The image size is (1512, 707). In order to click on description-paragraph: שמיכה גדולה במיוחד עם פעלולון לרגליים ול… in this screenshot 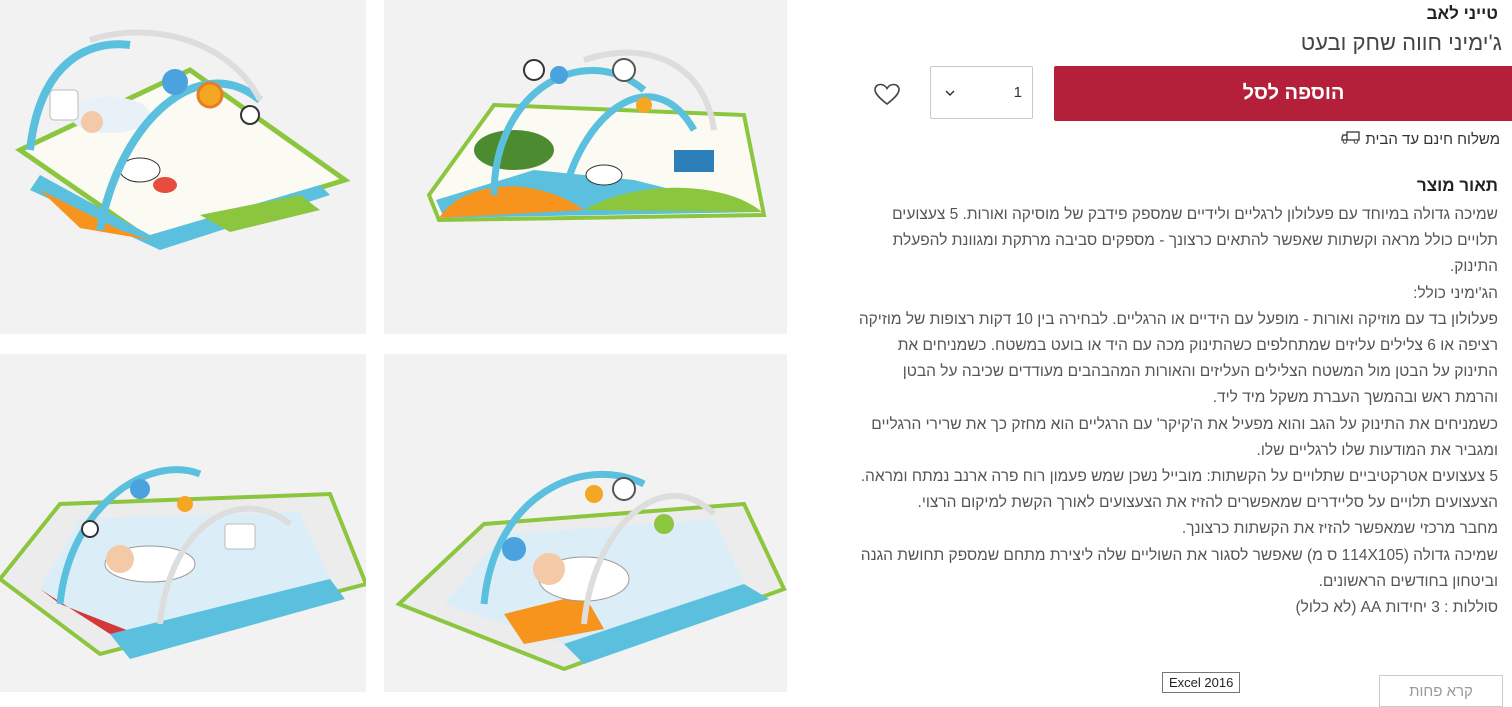, I will do `click(1195, 241)`.